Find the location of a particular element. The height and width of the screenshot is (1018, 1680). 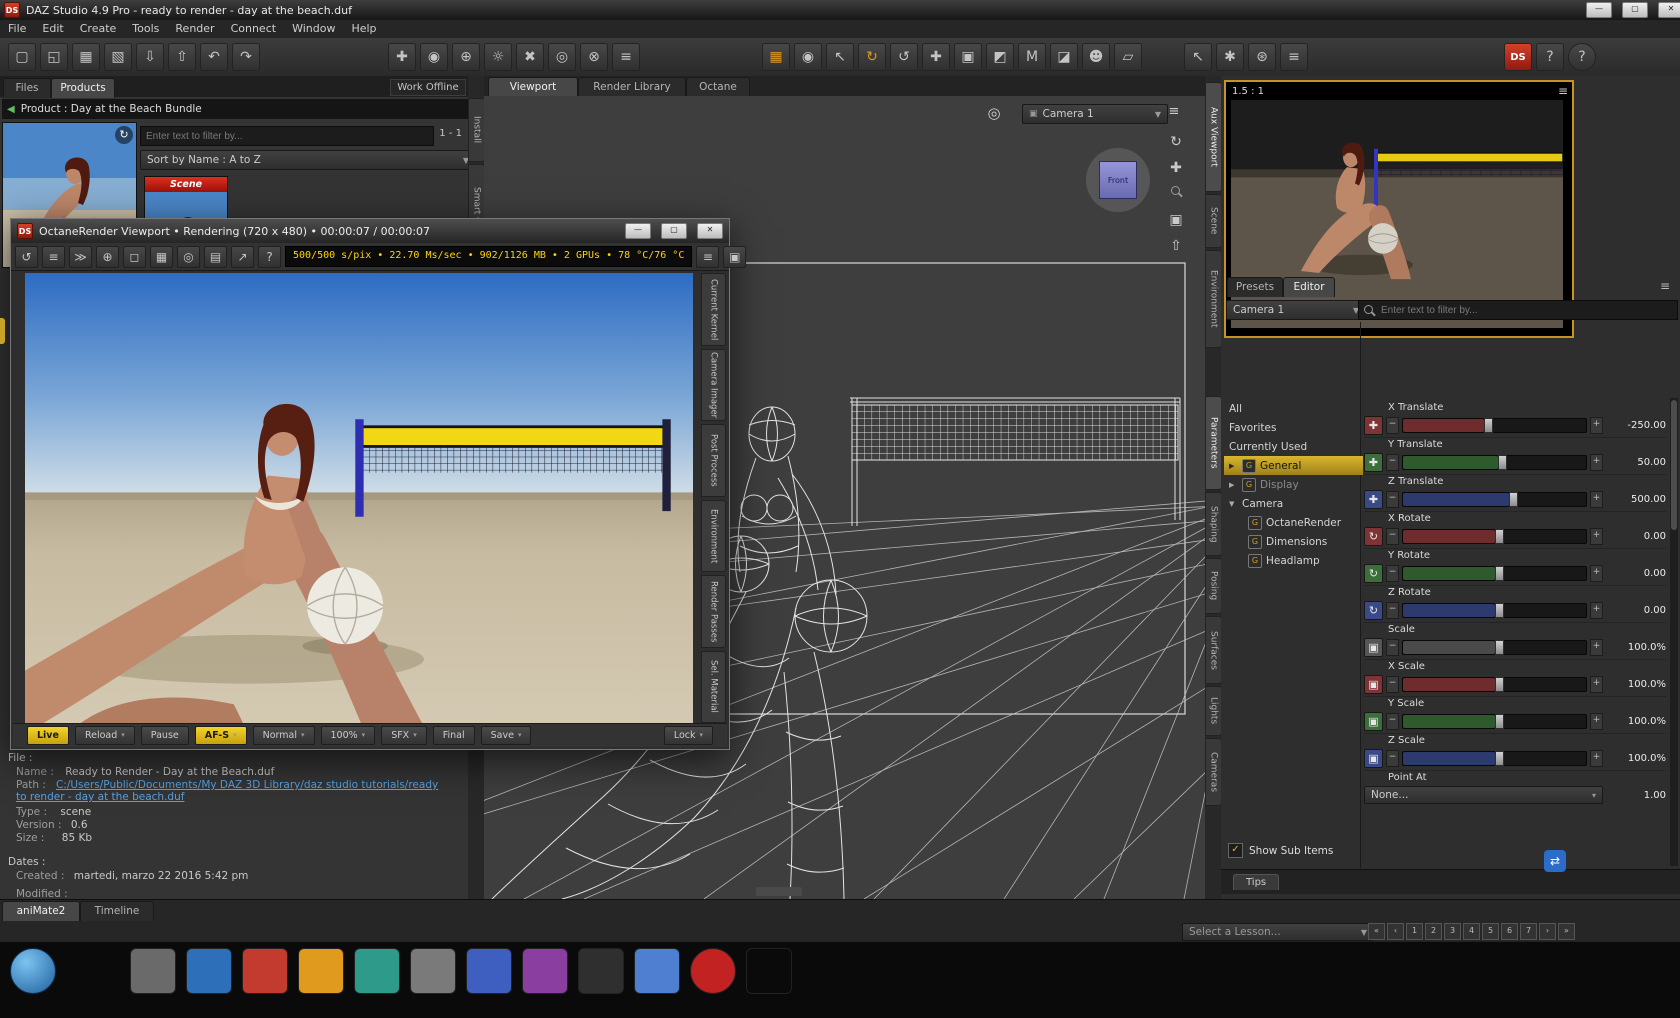

param-value: 50.00 is located at coordinates (1636, 462).